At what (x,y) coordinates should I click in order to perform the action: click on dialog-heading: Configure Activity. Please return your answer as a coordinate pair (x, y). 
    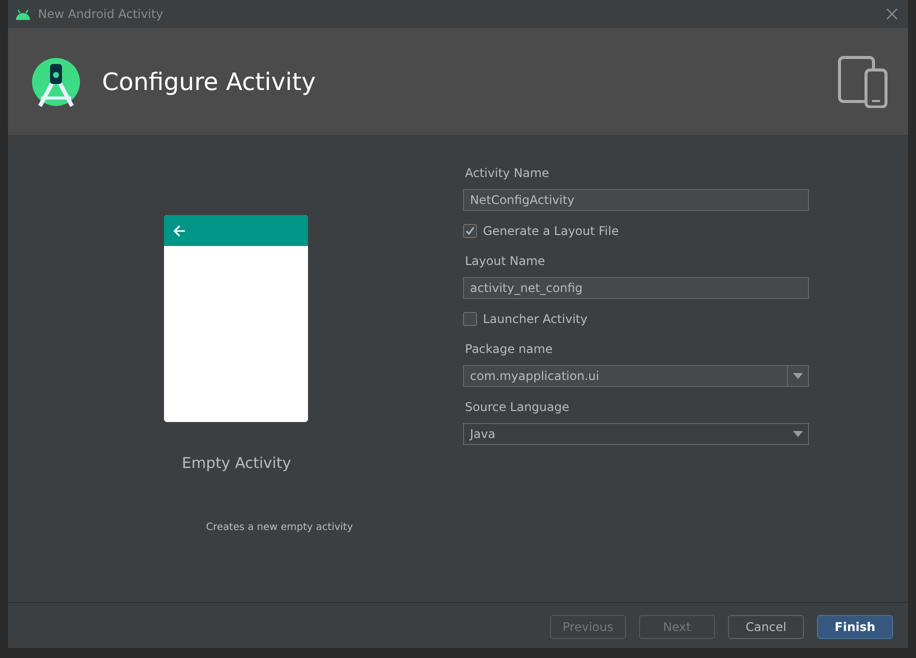
    Looking at the image, I should click on (209, 82).